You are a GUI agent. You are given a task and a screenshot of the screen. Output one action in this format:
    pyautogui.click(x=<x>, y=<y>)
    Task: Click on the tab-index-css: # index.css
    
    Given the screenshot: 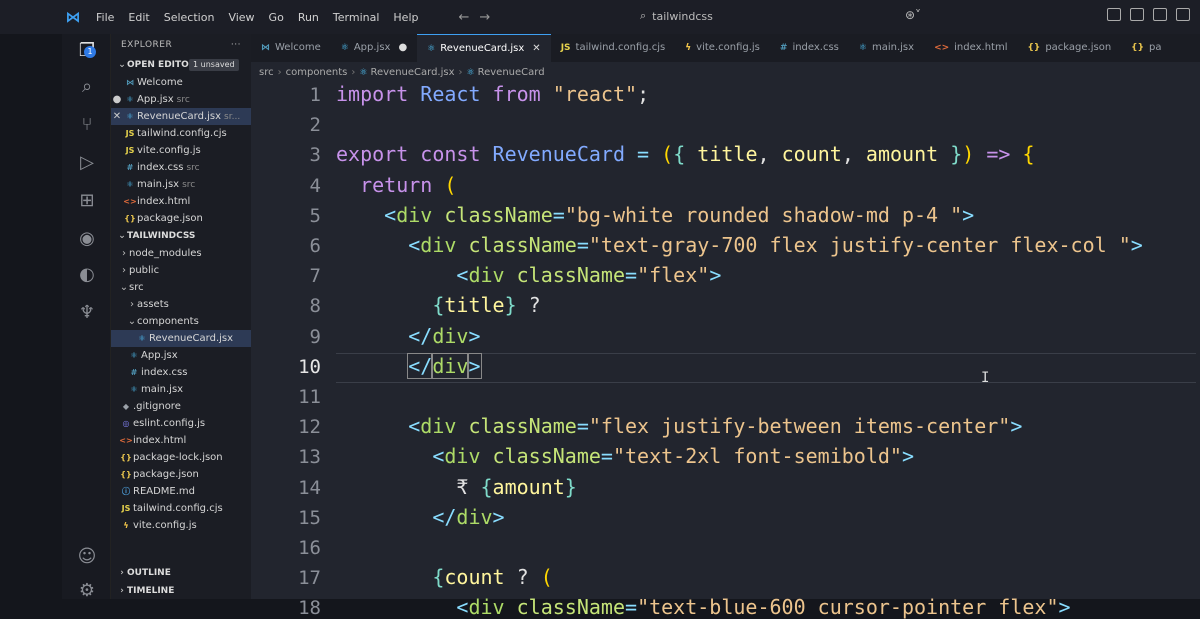 What is the action you would take?
    pyautogui.click(x=809, y=48)
    